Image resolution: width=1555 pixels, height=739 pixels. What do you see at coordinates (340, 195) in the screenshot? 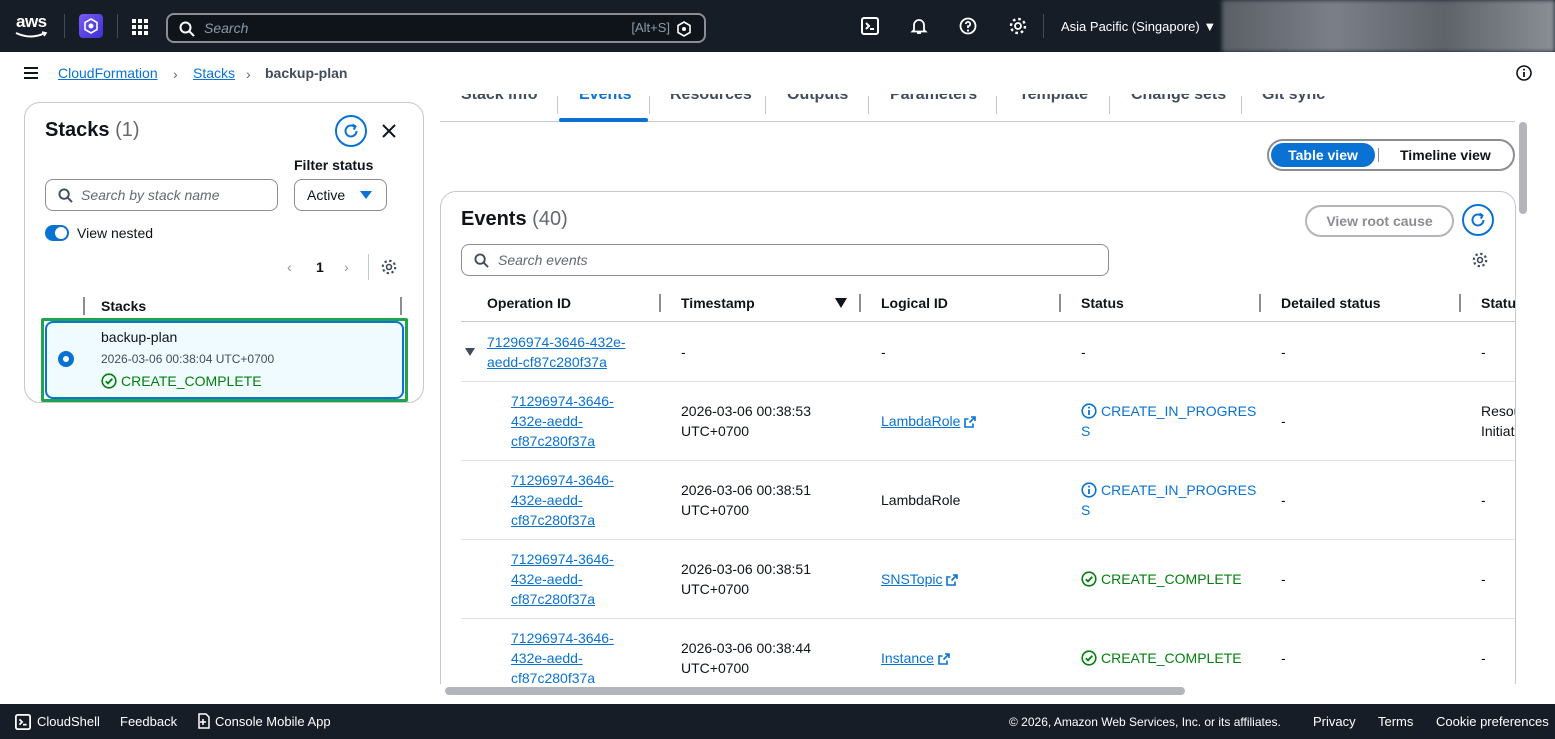
I see `filter-status-select: Active` at bounding box center [340, 195].